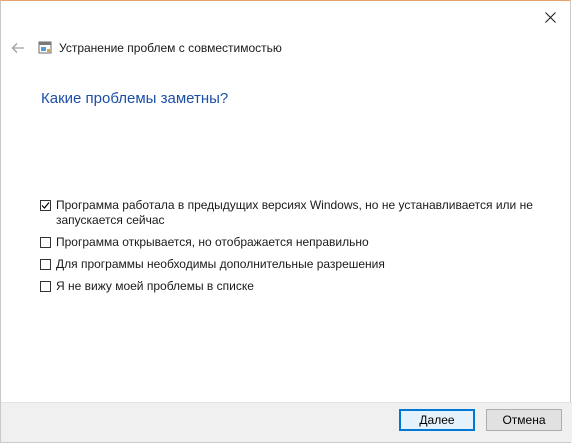 The width and height of the screenshot is (572, 444). I want to click on back-button, so click(18, 48).